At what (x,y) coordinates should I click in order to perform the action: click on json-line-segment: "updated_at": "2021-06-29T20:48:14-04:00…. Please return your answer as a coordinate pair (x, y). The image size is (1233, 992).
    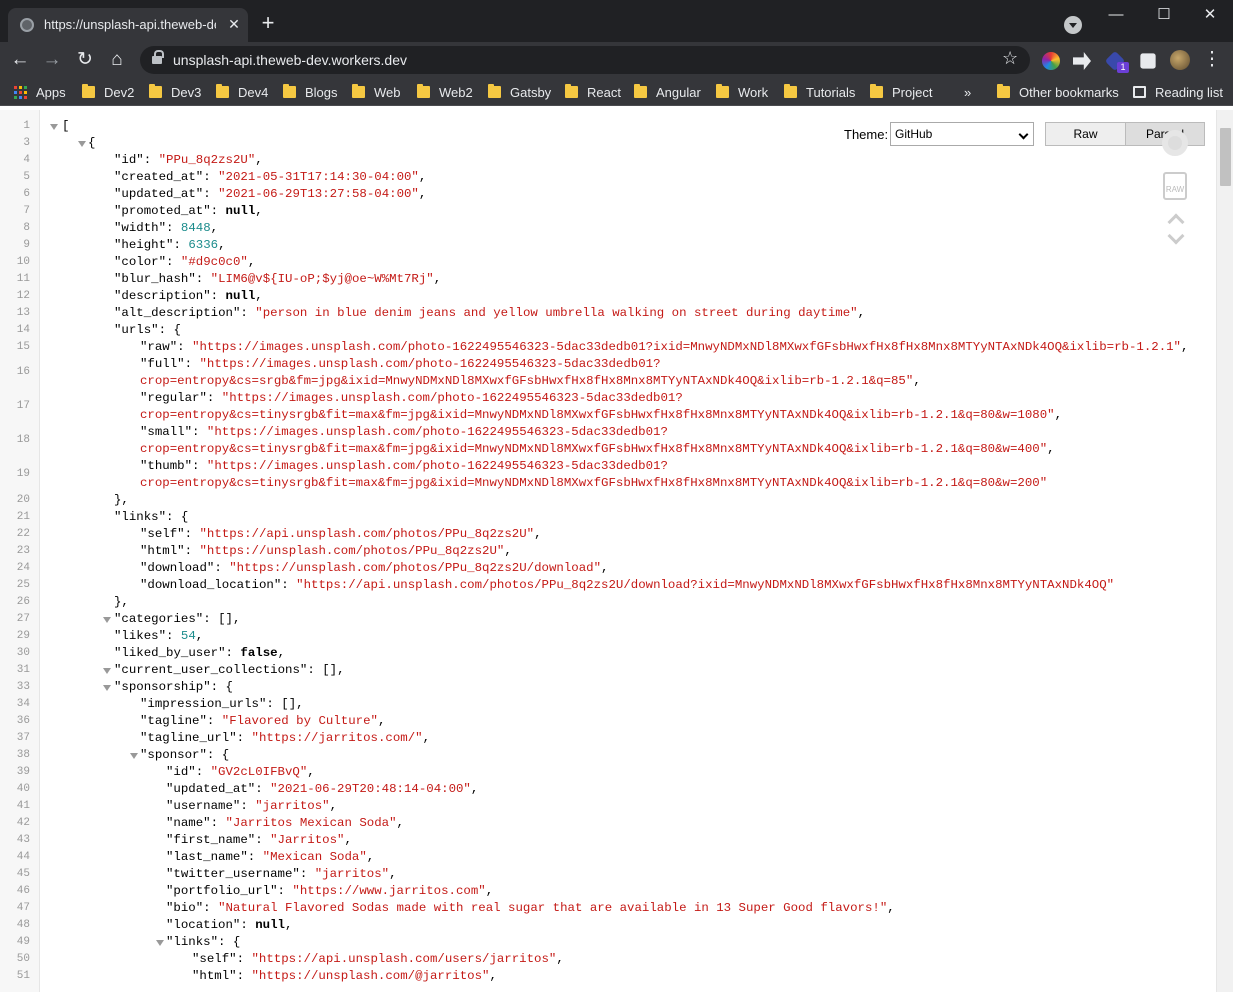
    Looking at the image, I should click on (322, 789).